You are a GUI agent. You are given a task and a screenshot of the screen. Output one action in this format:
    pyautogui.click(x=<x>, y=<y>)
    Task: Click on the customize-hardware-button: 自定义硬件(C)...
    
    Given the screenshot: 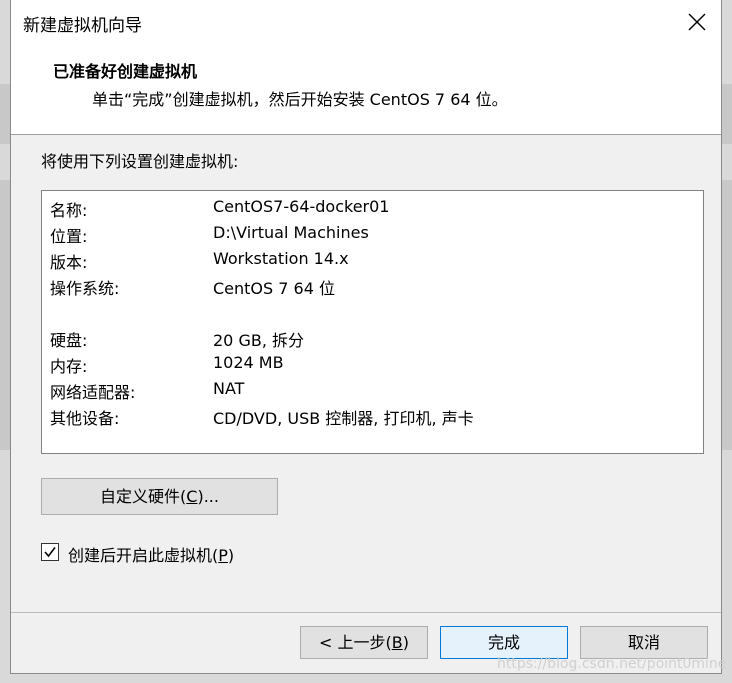 What is the action you would take?
    pyautogui.click(x=159, y=496)
    